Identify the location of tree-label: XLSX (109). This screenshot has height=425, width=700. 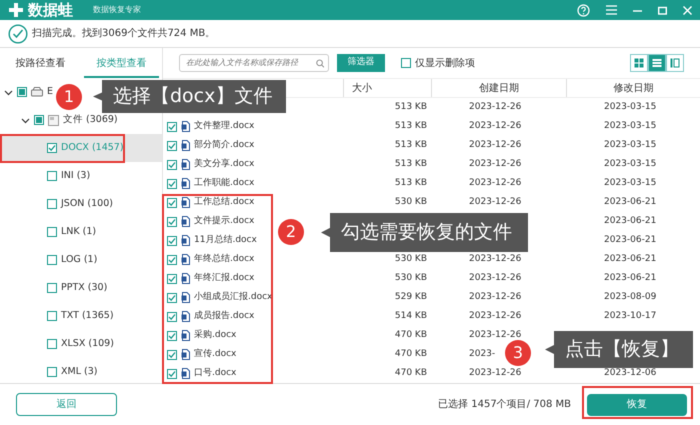
(87, 344).